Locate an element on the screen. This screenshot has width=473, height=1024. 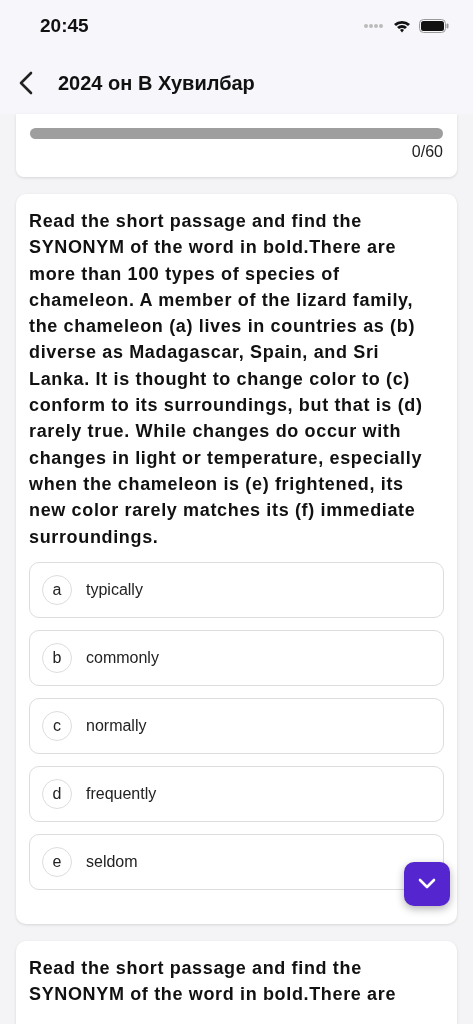
scroll-down-button is located at coordinates (427, 884).